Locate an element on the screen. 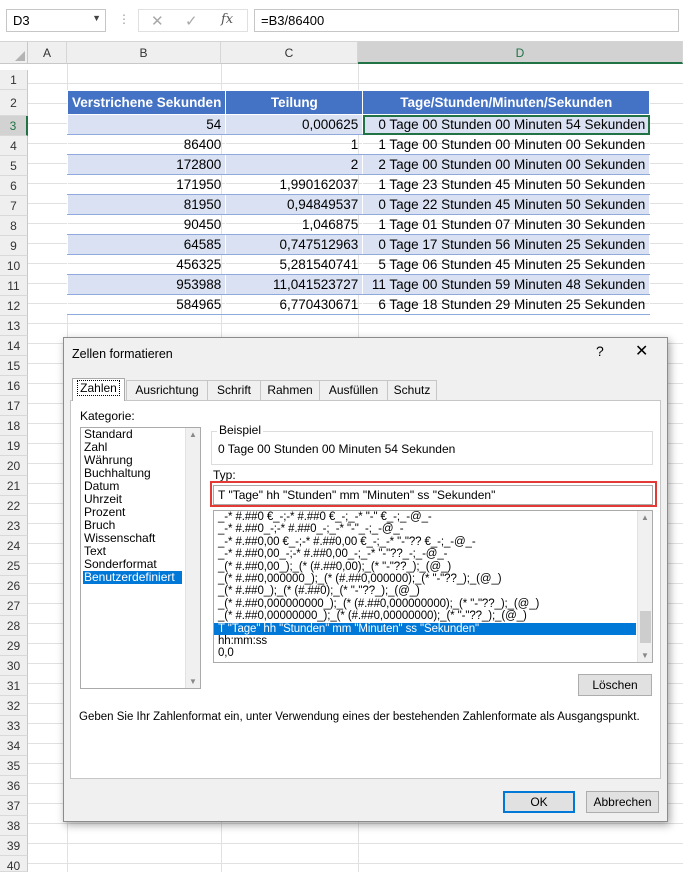 This screenshot has width=683, height=876. tab-ausrichtung: Ausrichtung is located at coordinates (167, 390).